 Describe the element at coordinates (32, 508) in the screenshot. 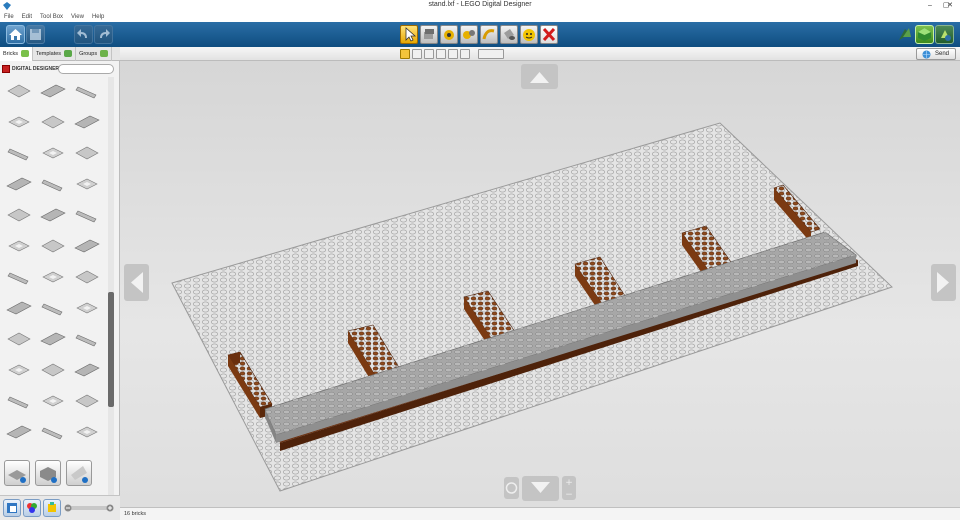

I see `color-palette-button` at that location.